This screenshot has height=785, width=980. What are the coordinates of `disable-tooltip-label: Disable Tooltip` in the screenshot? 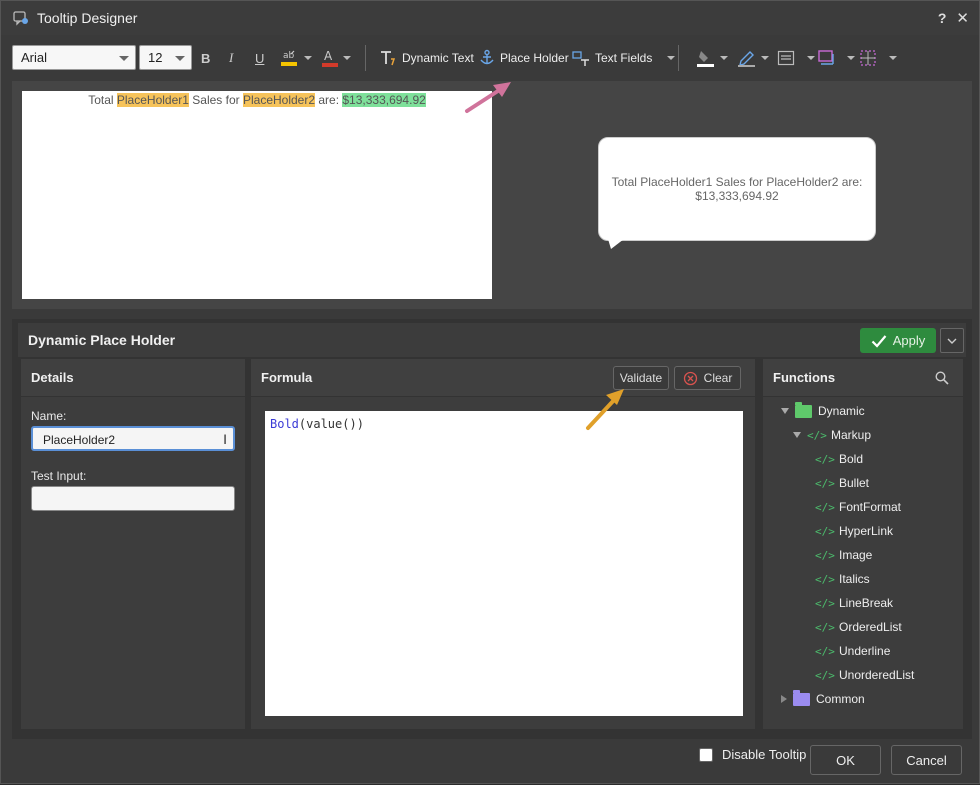 It's located at (764, 754).